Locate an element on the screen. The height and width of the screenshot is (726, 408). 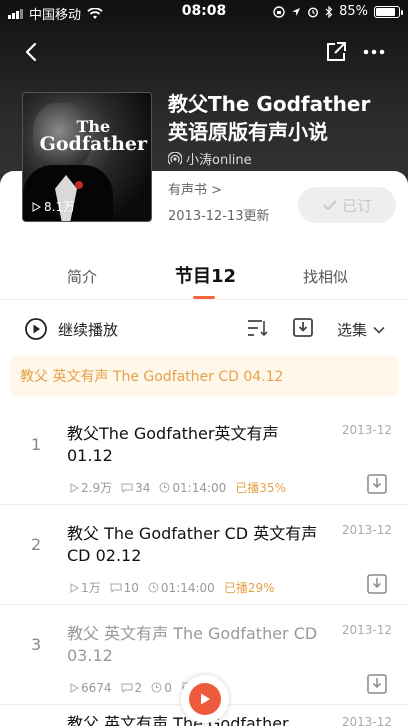
play-icon is located at coordinates (205, 699).